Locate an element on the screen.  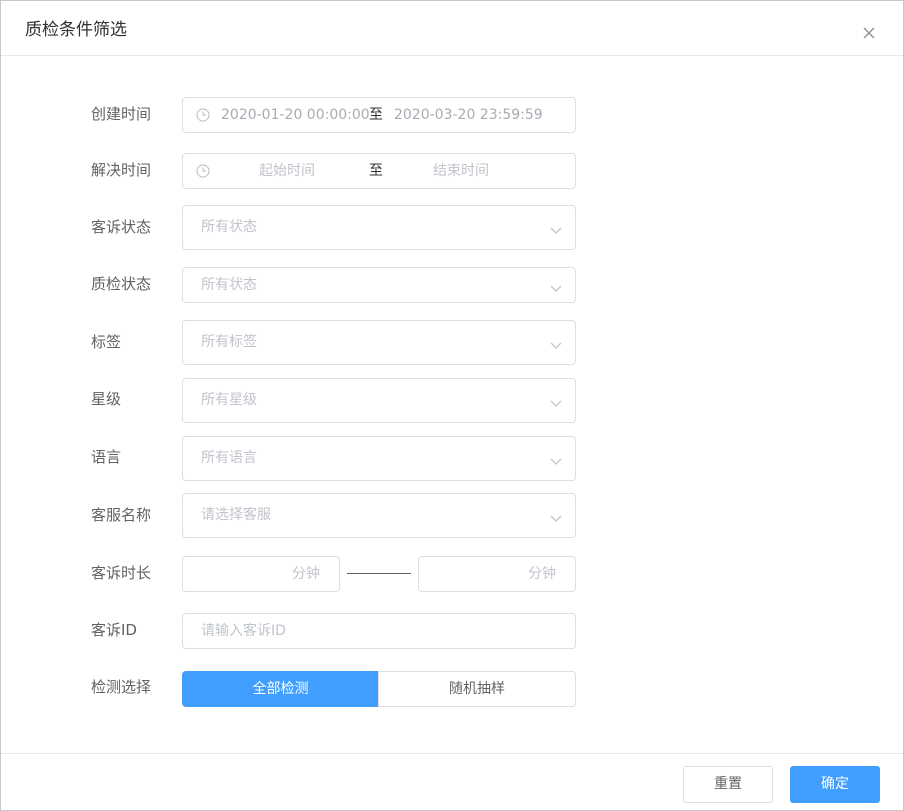
language-label: 语言 is located at coordinates (106, 457).